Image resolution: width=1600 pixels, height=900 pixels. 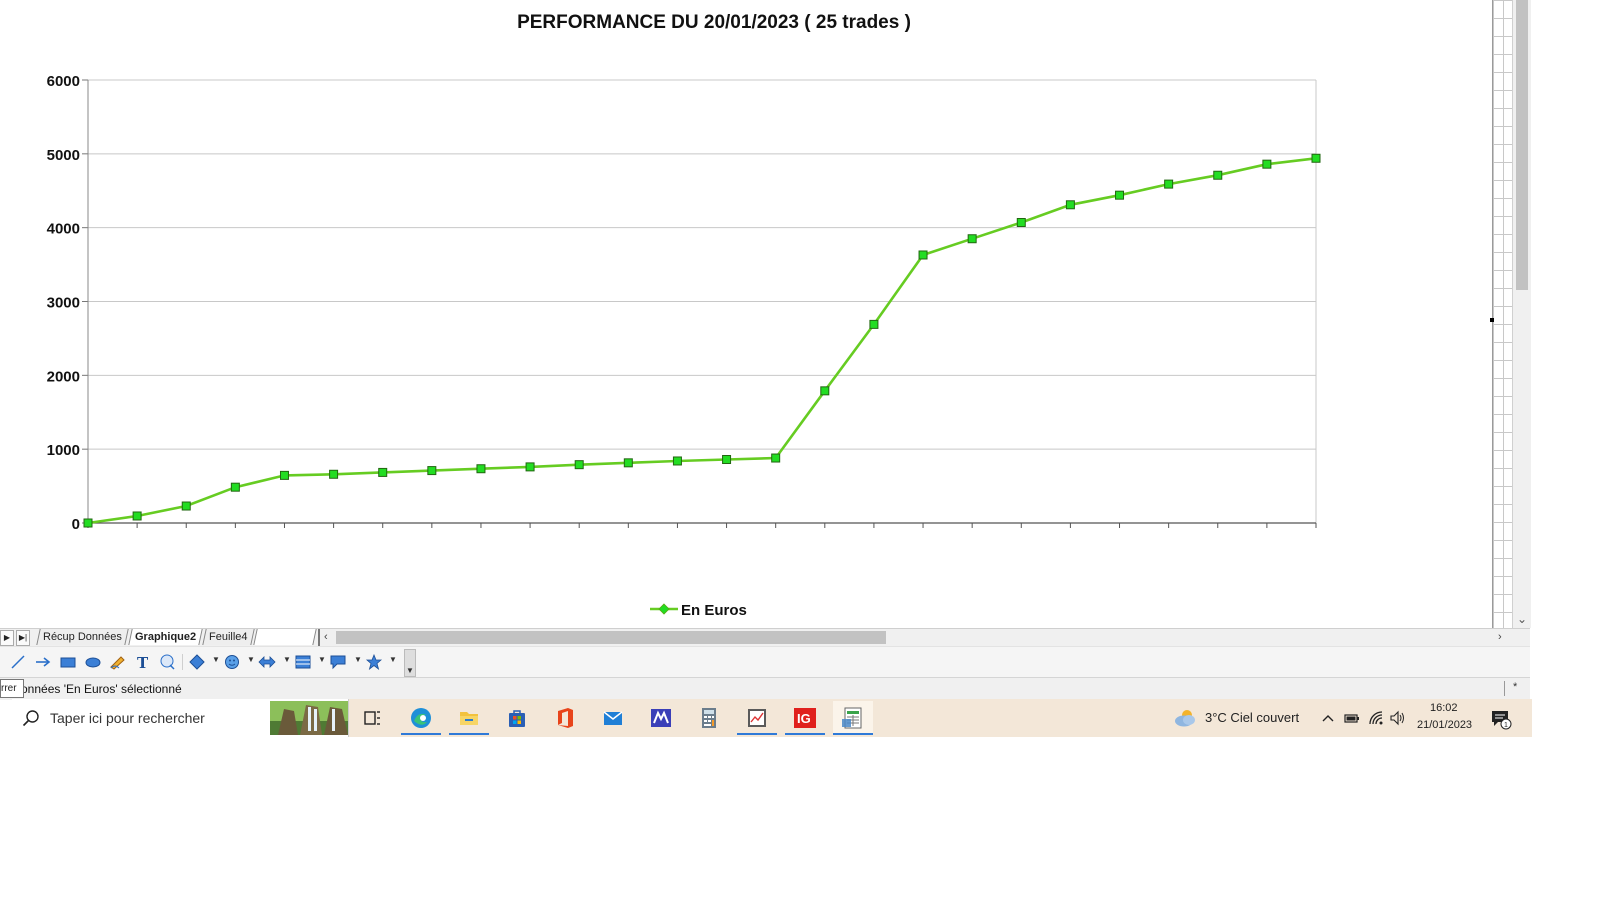 What do you see at coordinates (285, 637) in the screenshot?
I see `new-sheet-area` at bounding box center [285, 637].